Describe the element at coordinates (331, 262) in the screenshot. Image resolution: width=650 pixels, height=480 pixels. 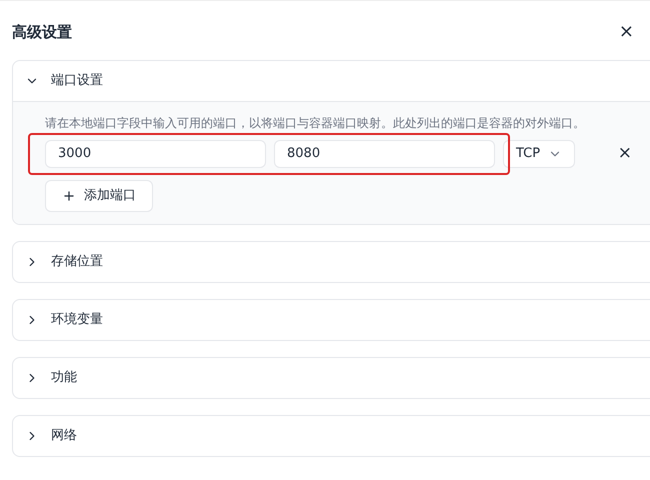
I see `section-header: 存储位置` at that location.